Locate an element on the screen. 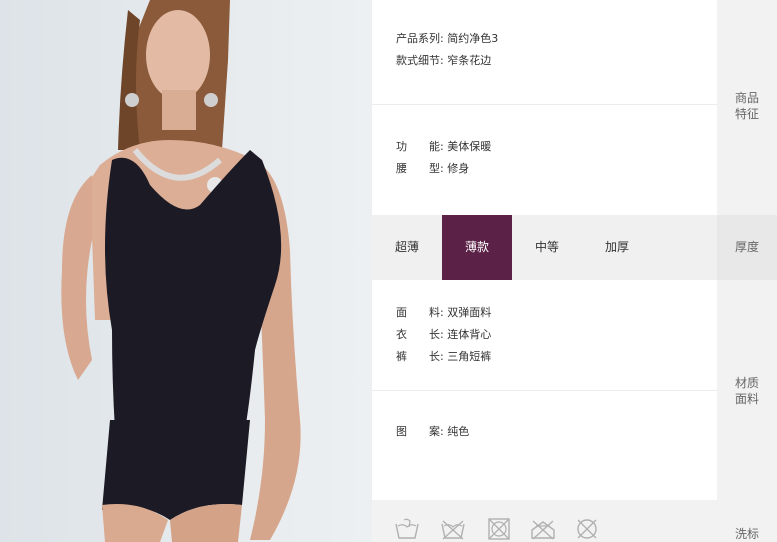 This screenshot has width=777, height=542. function-row: 功 能: 美体保暖 is located at coordinates (443, 147).